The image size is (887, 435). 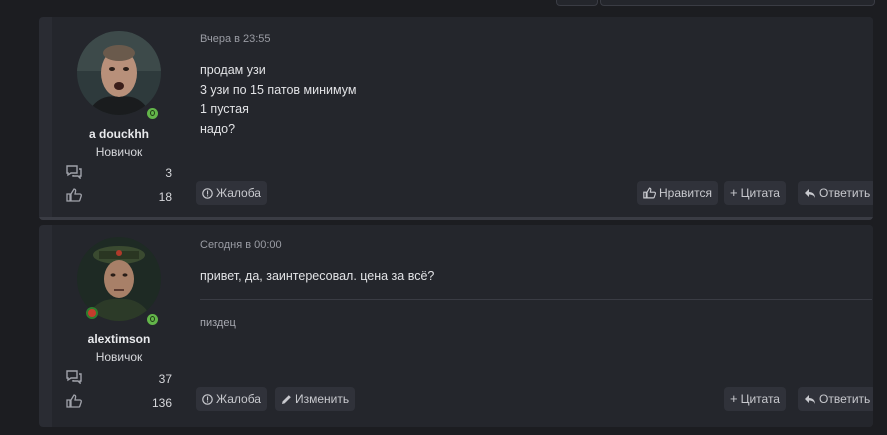 I want to click on edit-button: Изменить, so click(x=315, y=399).